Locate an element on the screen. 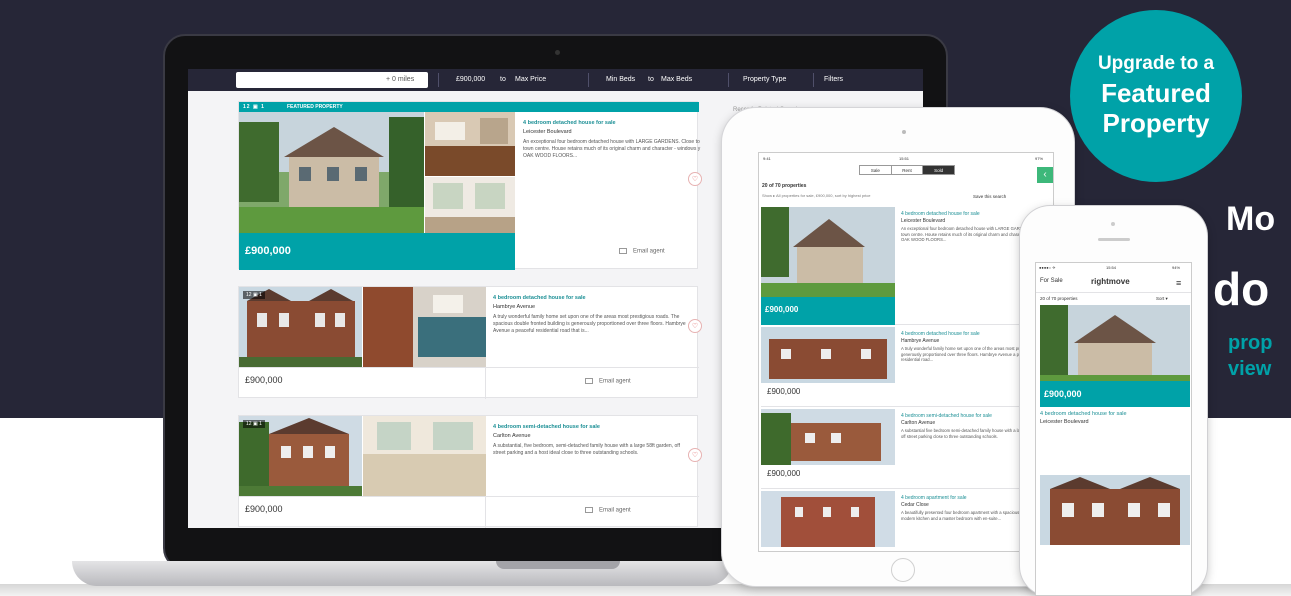 The height and width of the screenshot is (596, 1291). menu-icon: ≡ is located at coordinates (1178, 283).